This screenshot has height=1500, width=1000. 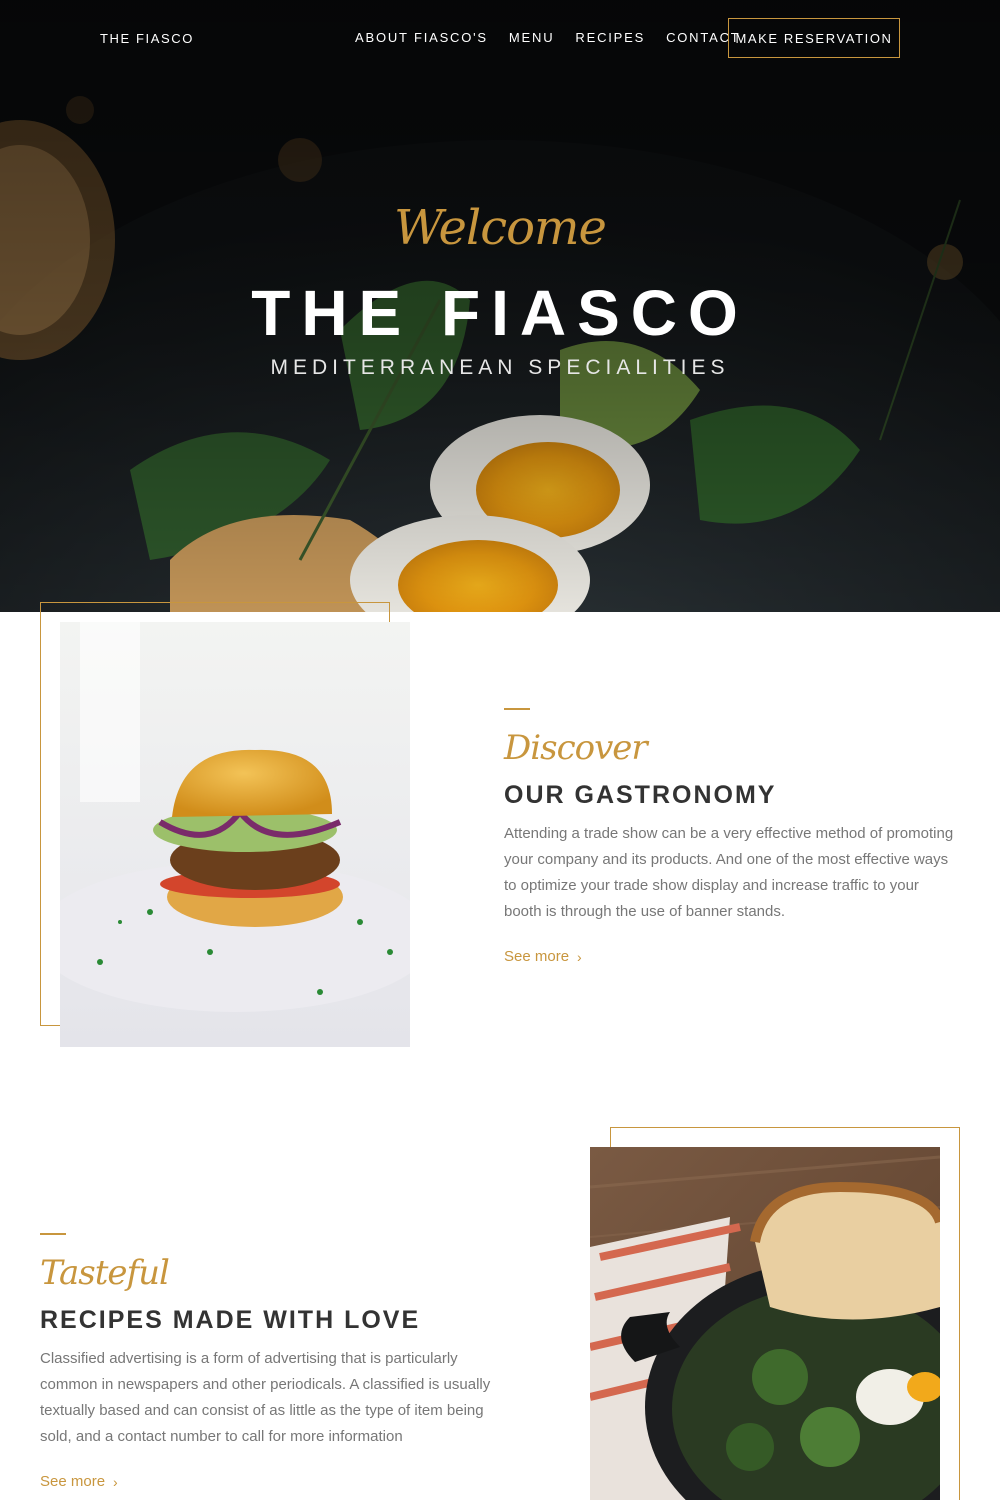 I want to click on hero-title: THE FIASCO, so click(x=500, y=313).